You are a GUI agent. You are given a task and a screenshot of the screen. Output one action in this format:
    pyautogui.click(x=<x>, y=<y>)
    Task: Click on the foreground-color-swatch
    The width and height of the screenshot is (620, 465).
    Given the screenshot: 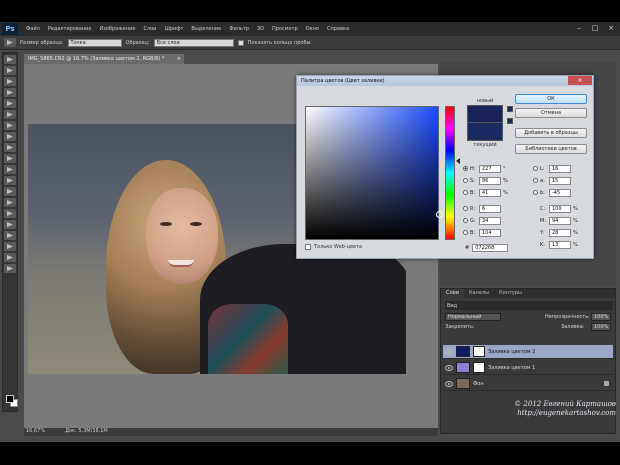 What is the action you would take?
    pyautogui.click(x=10, y=399)
    